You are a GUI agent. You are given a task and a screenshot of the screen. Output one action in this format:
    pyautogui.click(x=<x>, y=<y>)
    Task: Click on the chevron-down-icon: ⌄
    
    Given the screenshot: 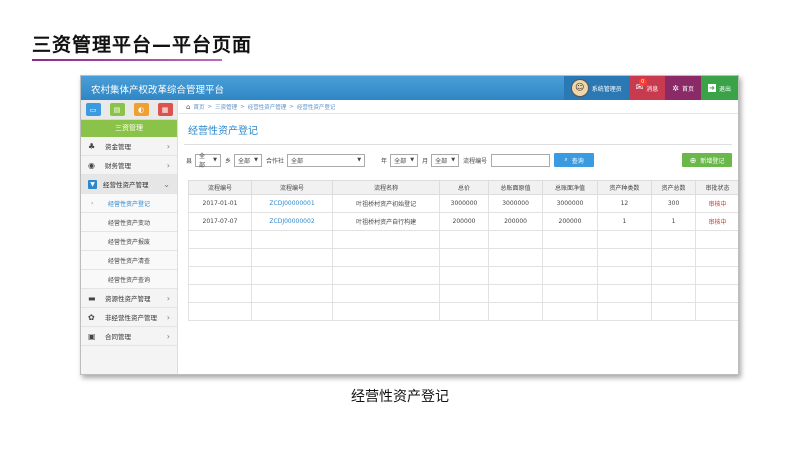 What is the action you would take?
    pyautogui.click(x=166, y=184)
    